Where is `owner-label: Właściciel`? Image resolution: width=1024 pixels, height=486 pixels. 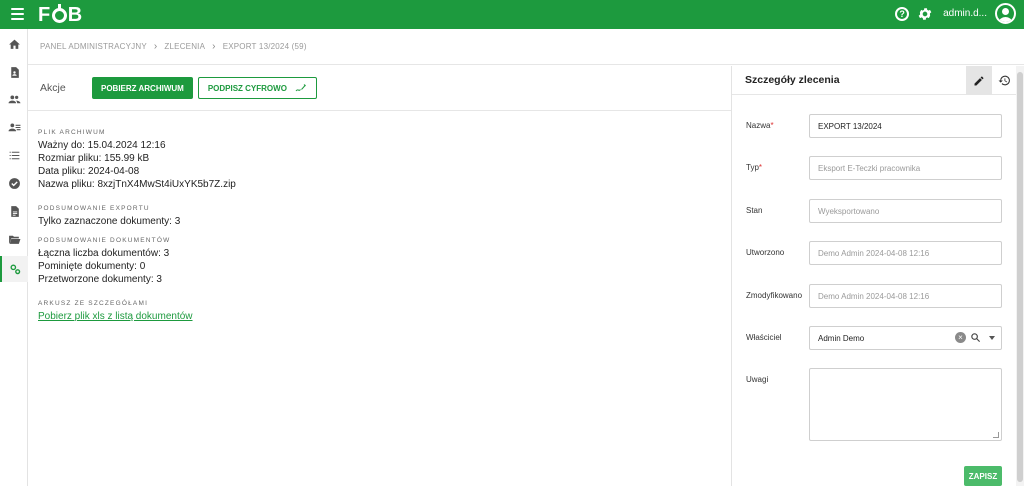
owner-label: Właściciel is located at coordinates (764, 337).